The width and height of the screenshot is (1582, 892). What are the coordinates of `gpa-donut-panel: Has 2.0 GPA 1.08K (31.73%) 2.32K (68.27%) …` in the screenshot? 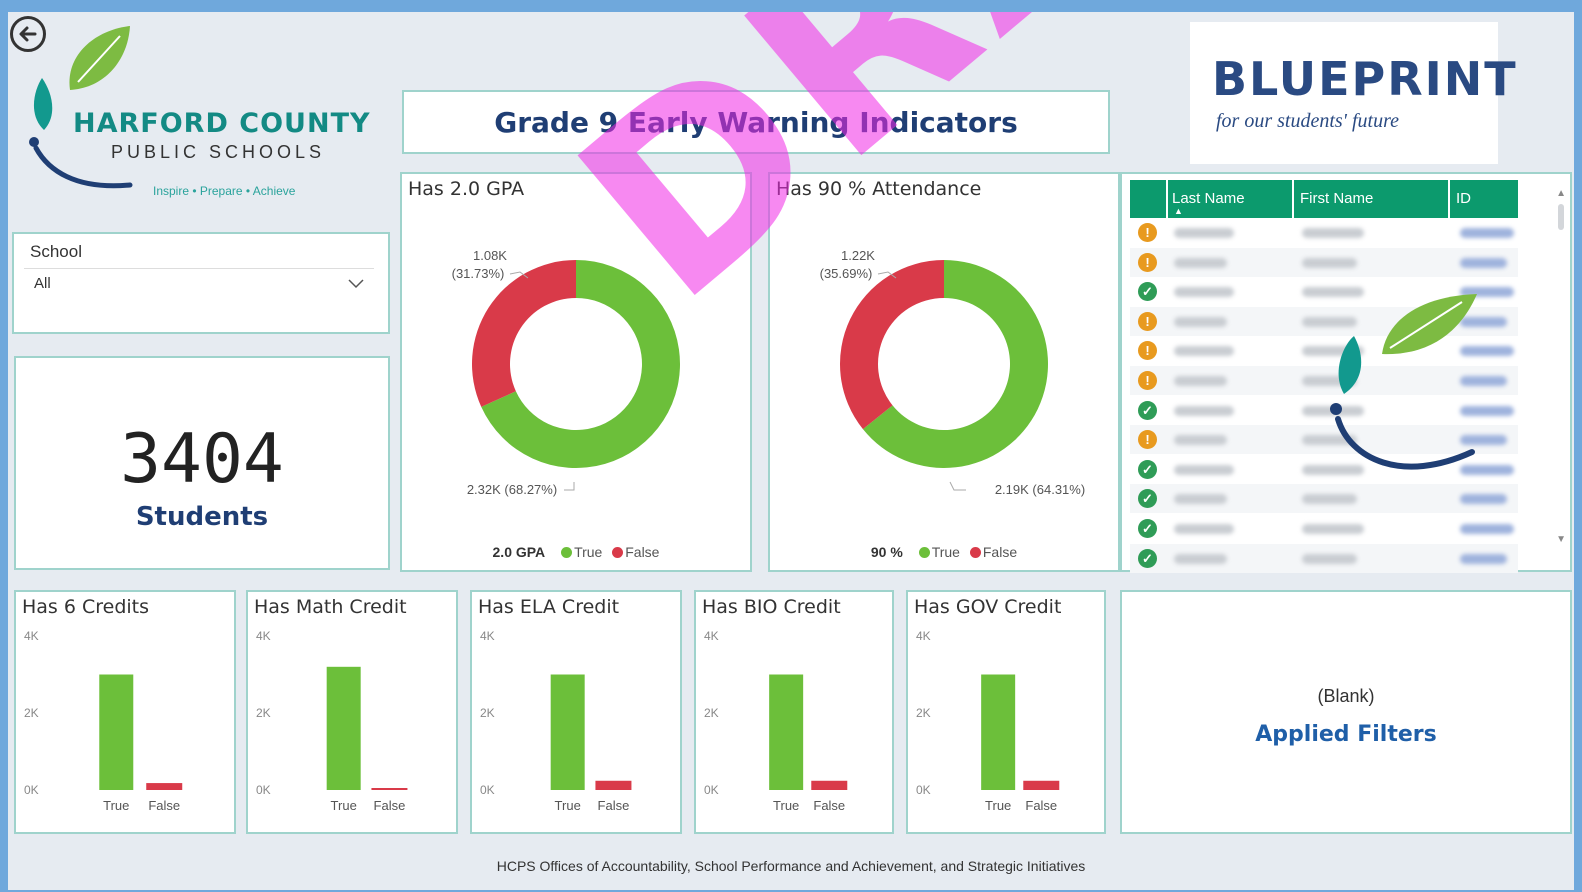 It's located at (576, 372).